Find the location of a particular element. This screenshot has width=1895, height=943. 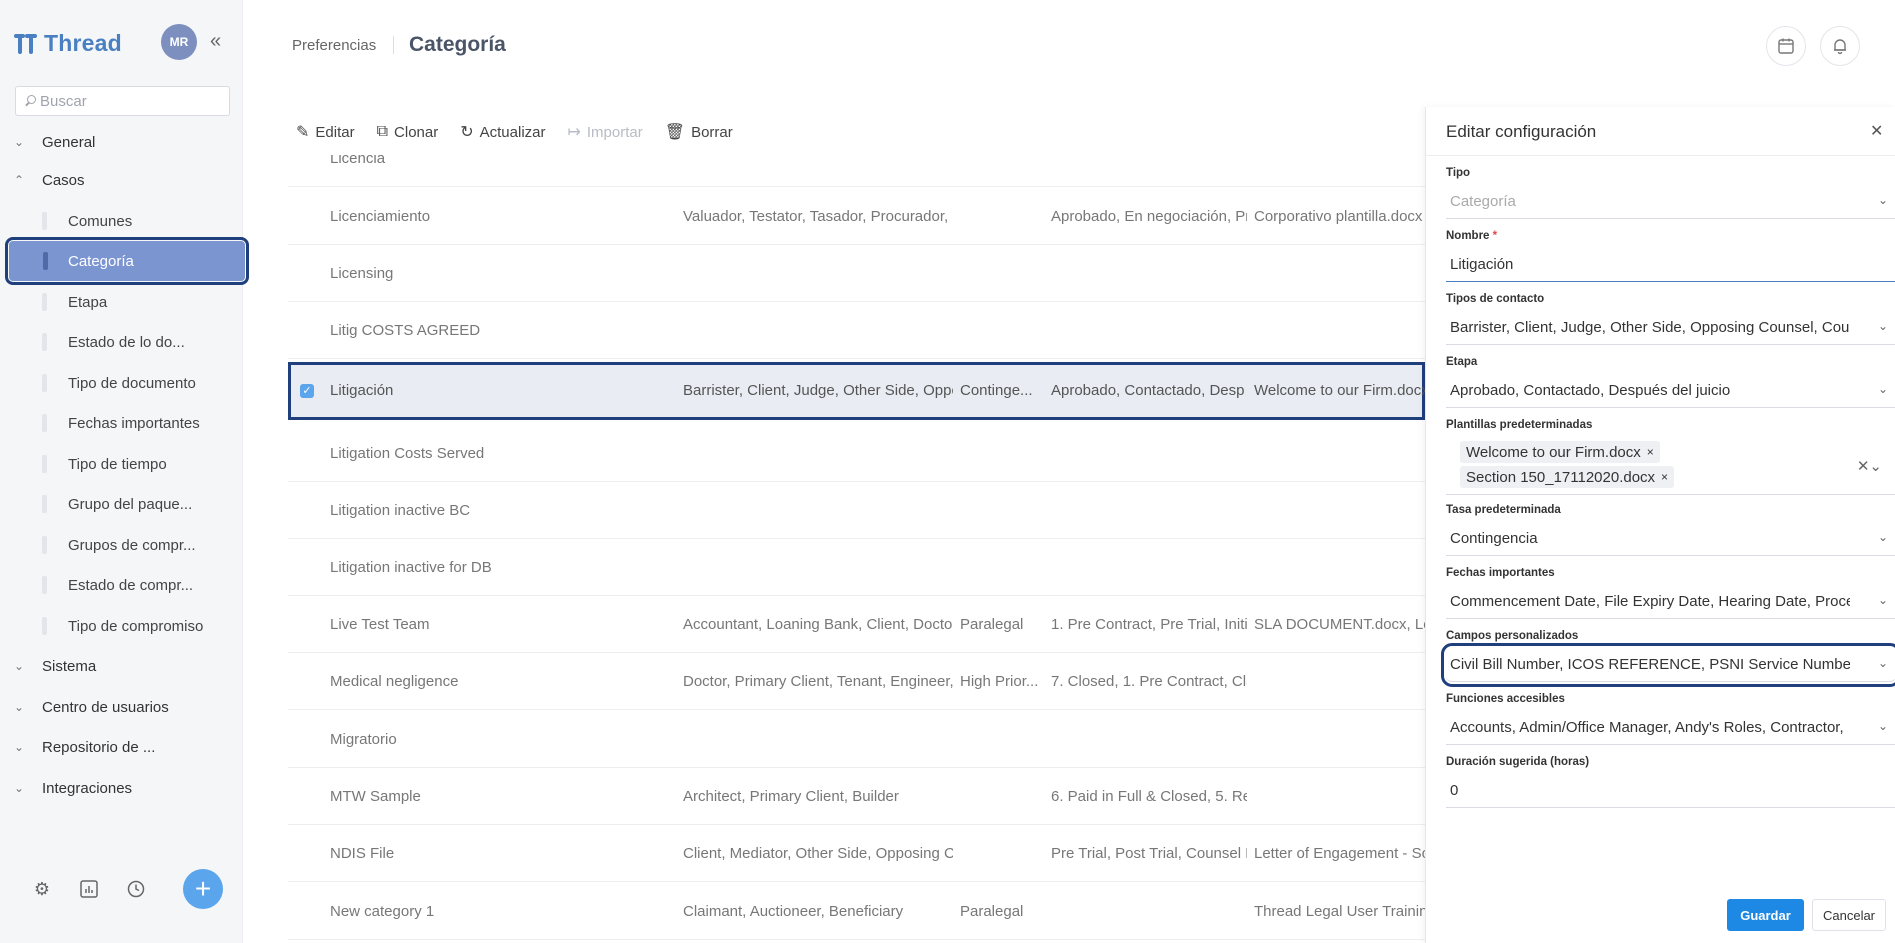

etapa-value: Aprobado, Contactado, Después del juicio is located at coordinates (1590, 390).